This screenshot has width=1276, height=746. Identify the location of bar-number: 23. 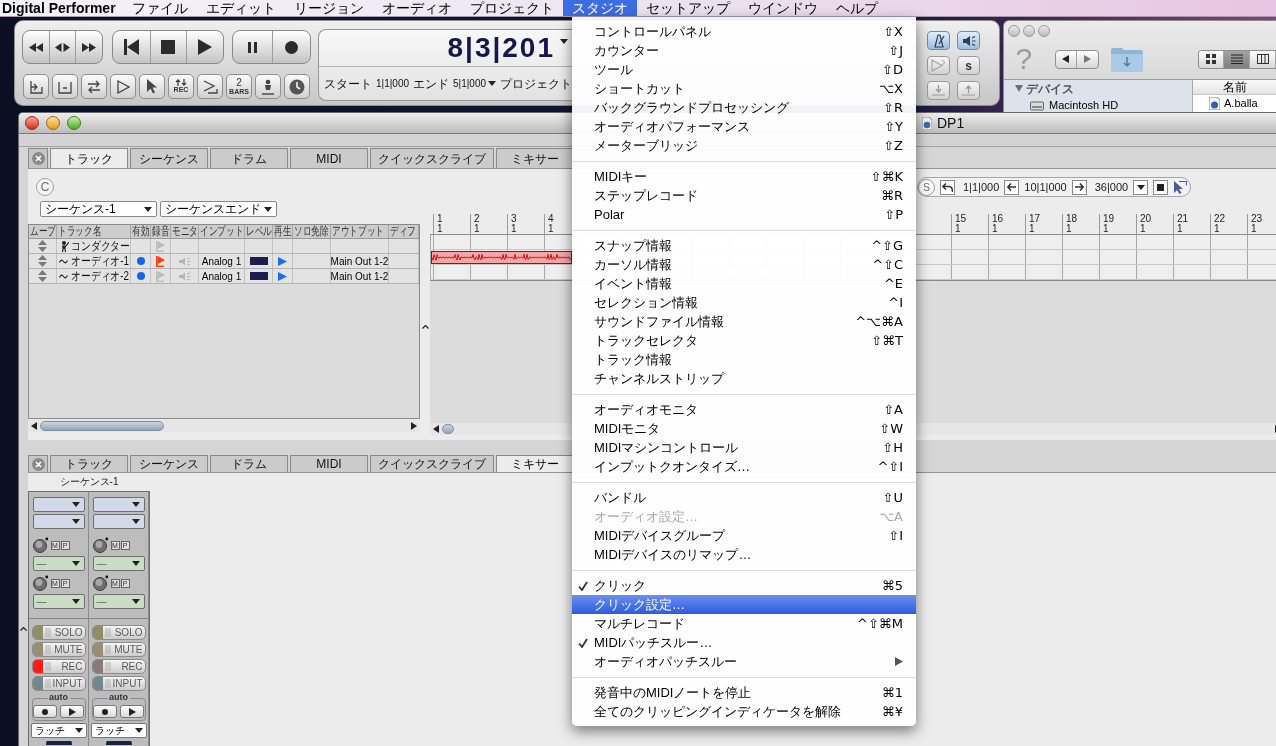
(1257, 219).